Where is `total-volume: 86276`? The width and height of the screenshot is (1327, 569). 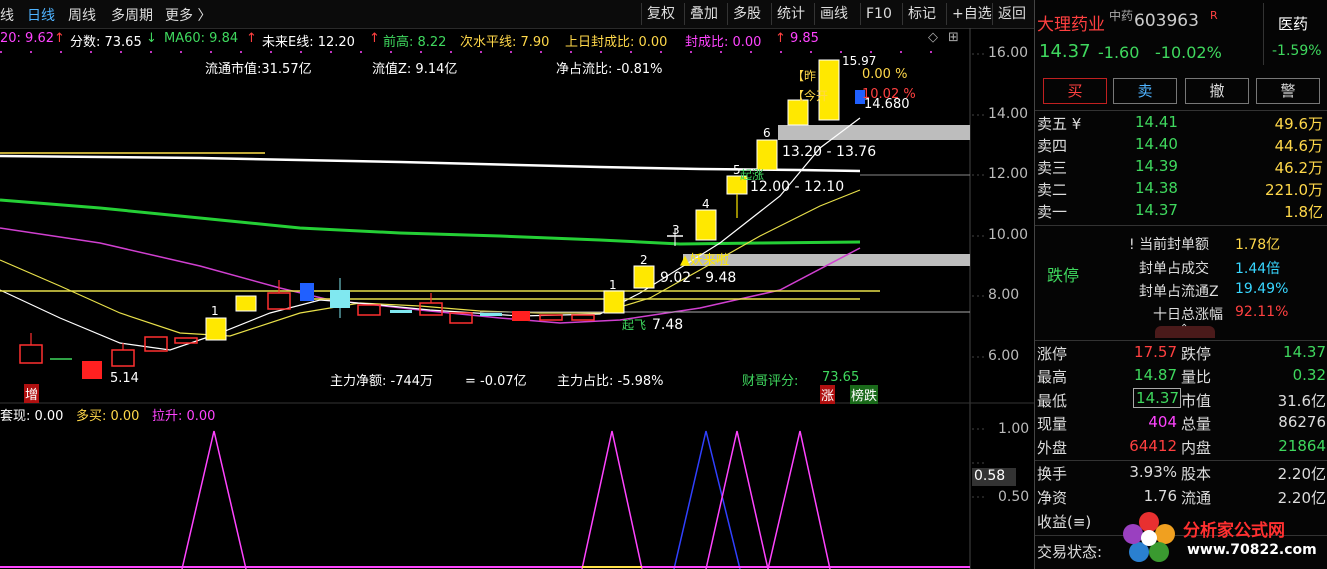 total-volume: 86276 is located at coordinates (1302, 422).